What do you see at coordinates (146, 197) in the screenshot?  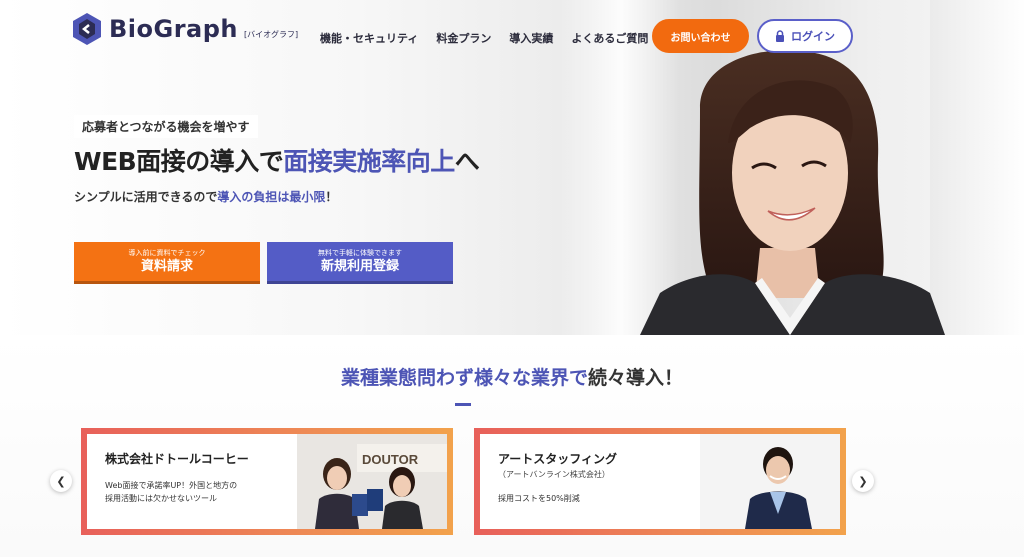 I see `subline-part1: シンプルに活用できるので` at bounding box center [146, 197].